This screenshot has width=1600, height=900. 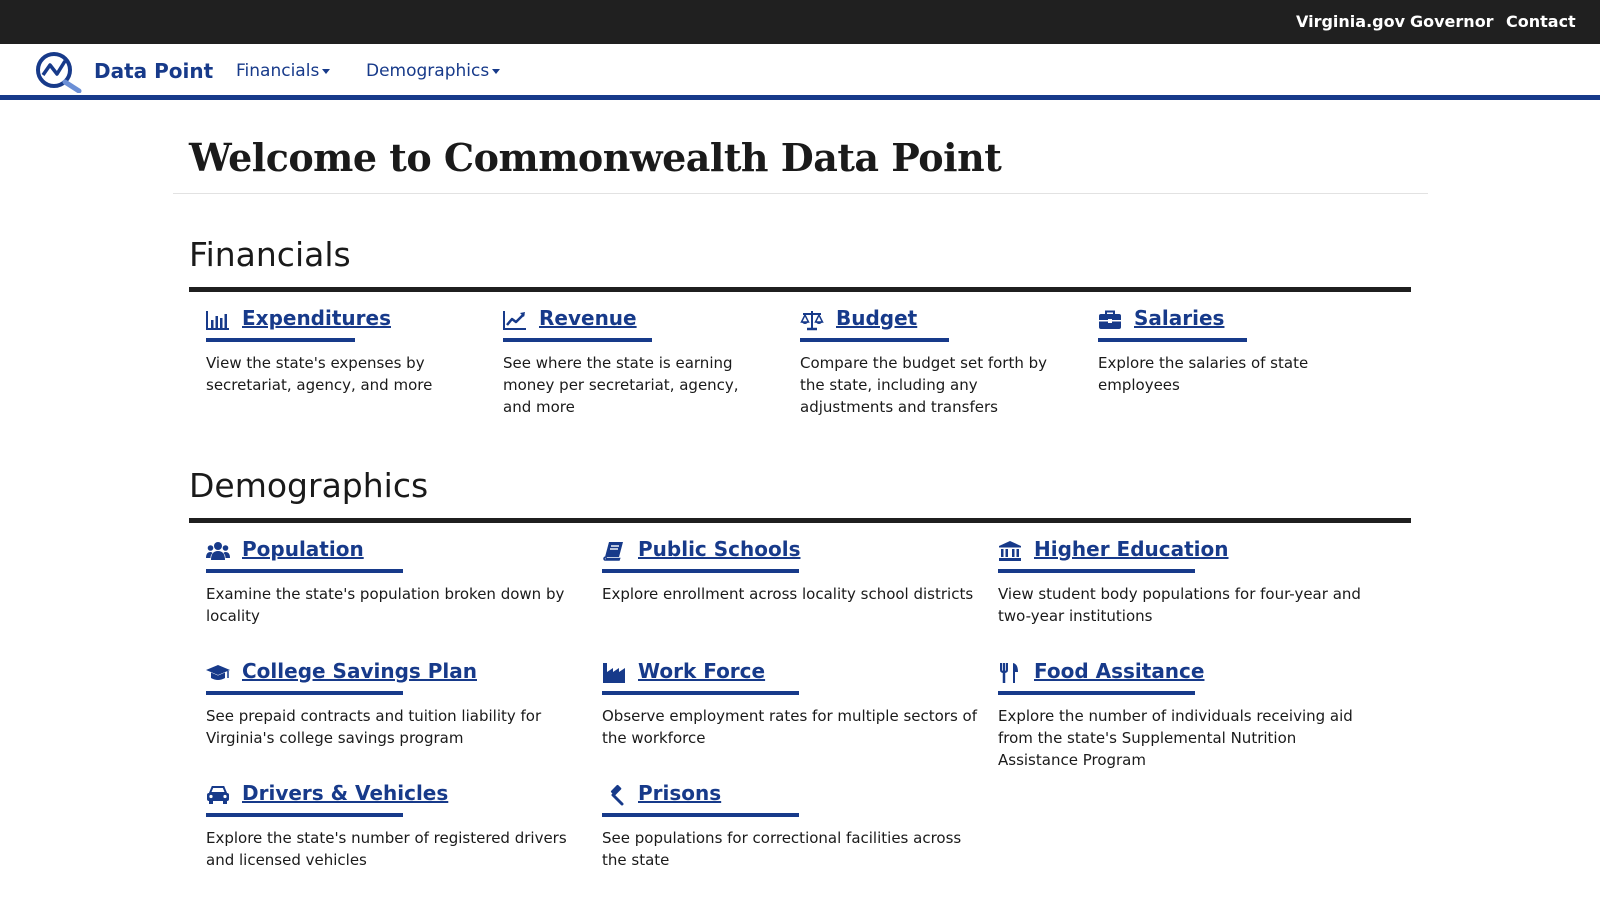 I want to click on industry-icon, so click(x=614, y=673).